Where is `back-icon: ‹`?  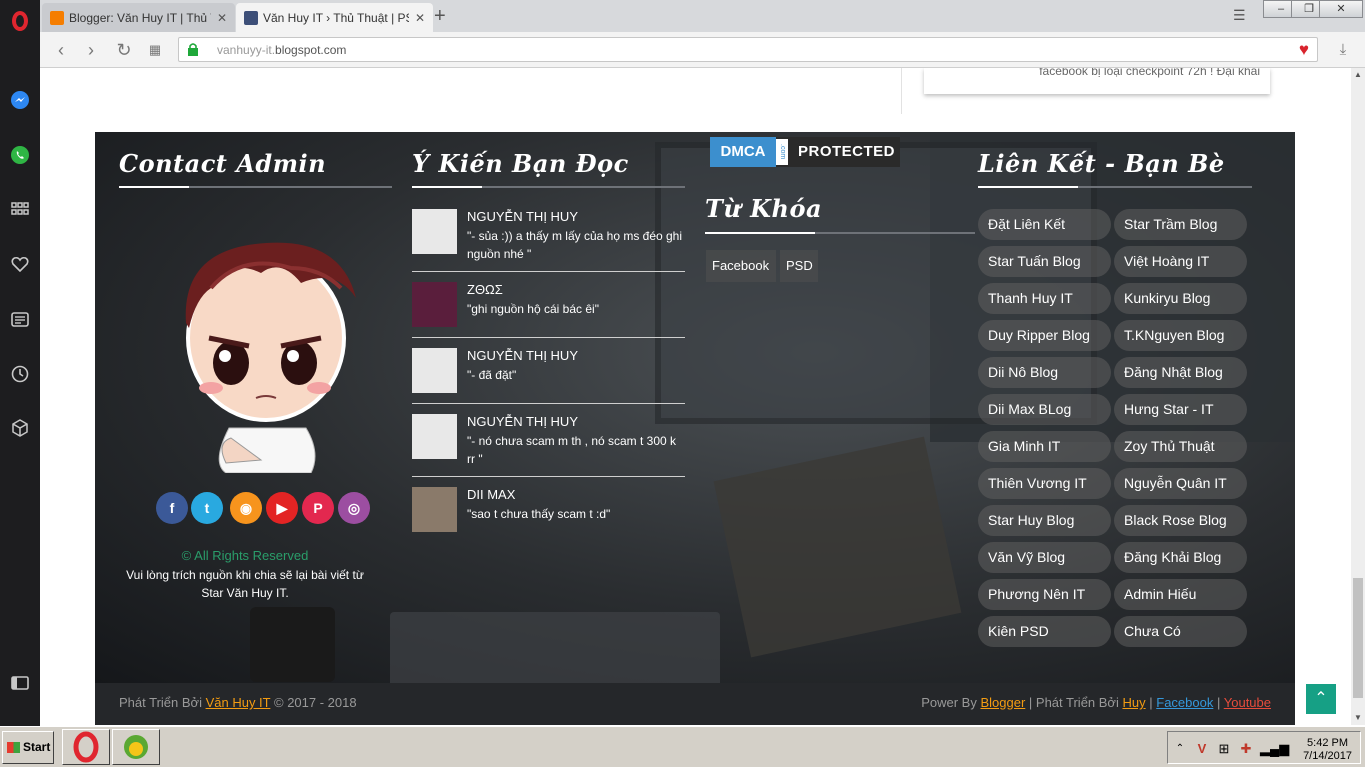
back-icon: ‹ is located at coordinates (61, 50).